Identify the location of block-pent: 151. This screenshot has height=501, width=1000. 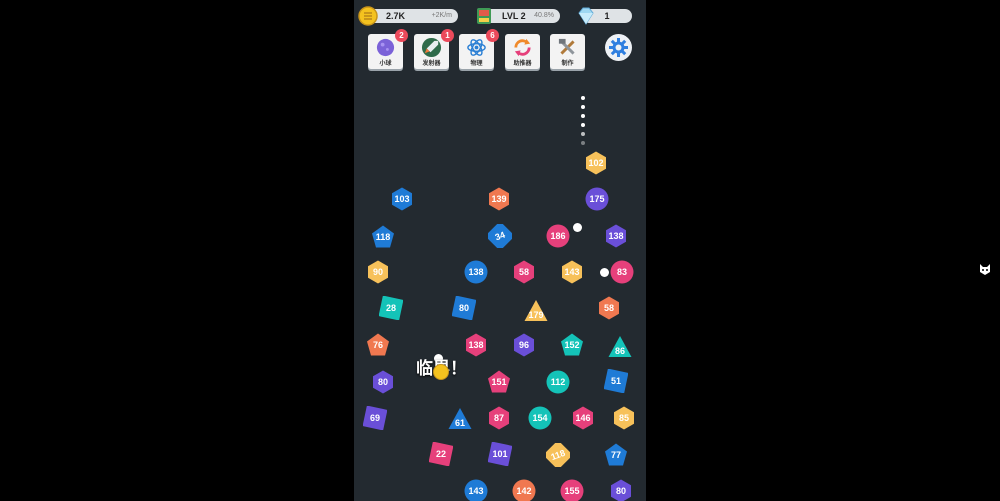
(499, 382).